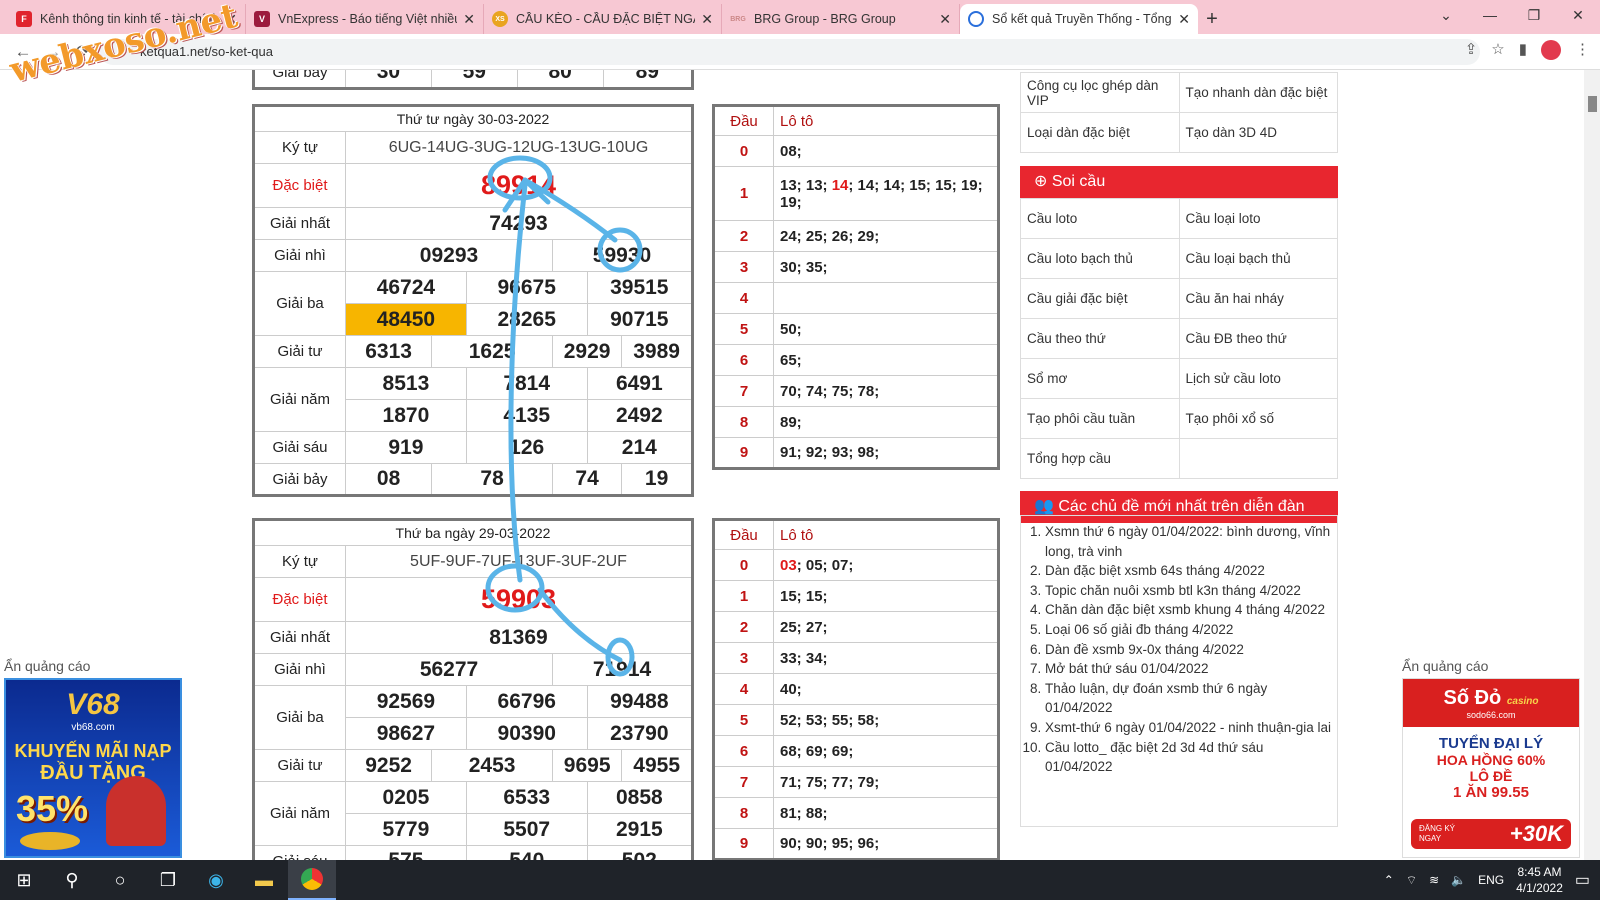  What do you see at coordinates (1188, 669) in the screenshot?
I see `forum-topic-link: Mở bát thứ sáu 01/04/2022` at bounding box center [1188, 669].